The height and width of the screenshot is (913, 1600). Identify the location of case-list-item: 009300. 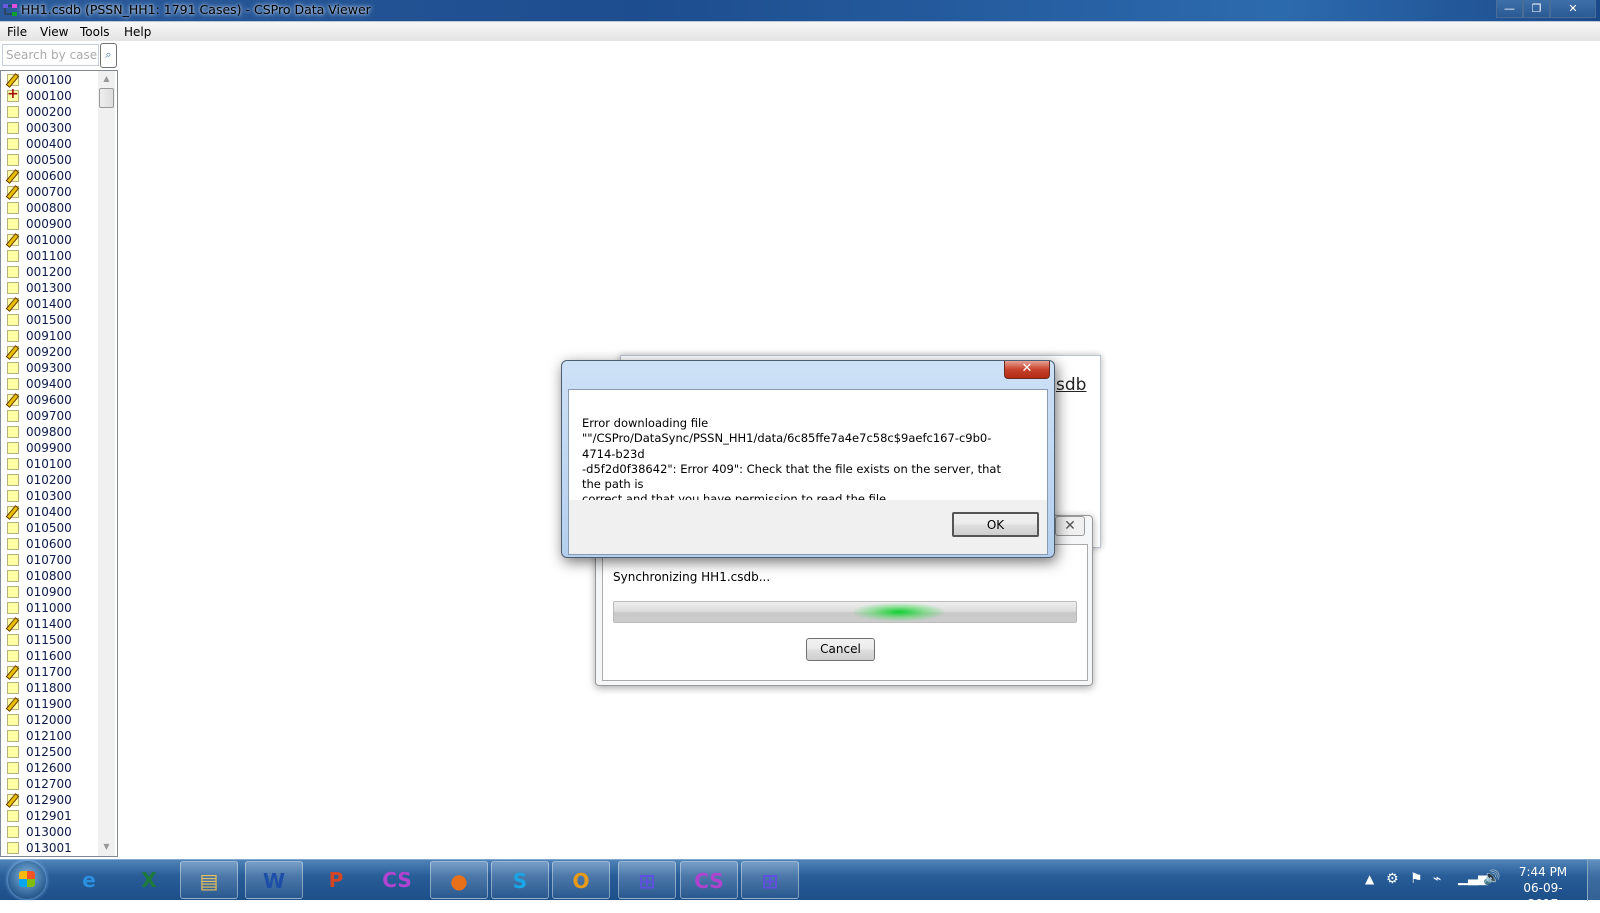
(52, 369).